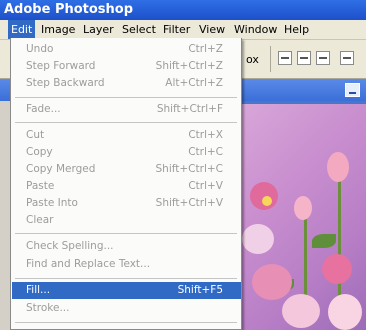  Describe the element at coordinates (126, 152) in the screenshot. I see `menu-item-copy: Copy Ctrl+C` at that location.